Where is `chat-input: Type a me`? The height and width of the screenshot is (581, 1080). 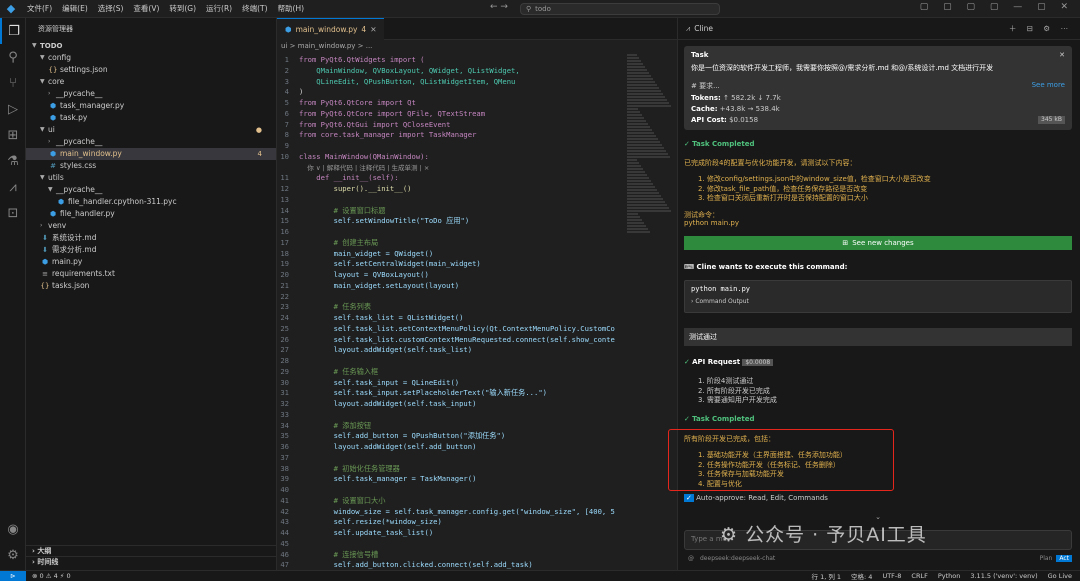 chat-input: Type a me is located at coordinates (878, 540).